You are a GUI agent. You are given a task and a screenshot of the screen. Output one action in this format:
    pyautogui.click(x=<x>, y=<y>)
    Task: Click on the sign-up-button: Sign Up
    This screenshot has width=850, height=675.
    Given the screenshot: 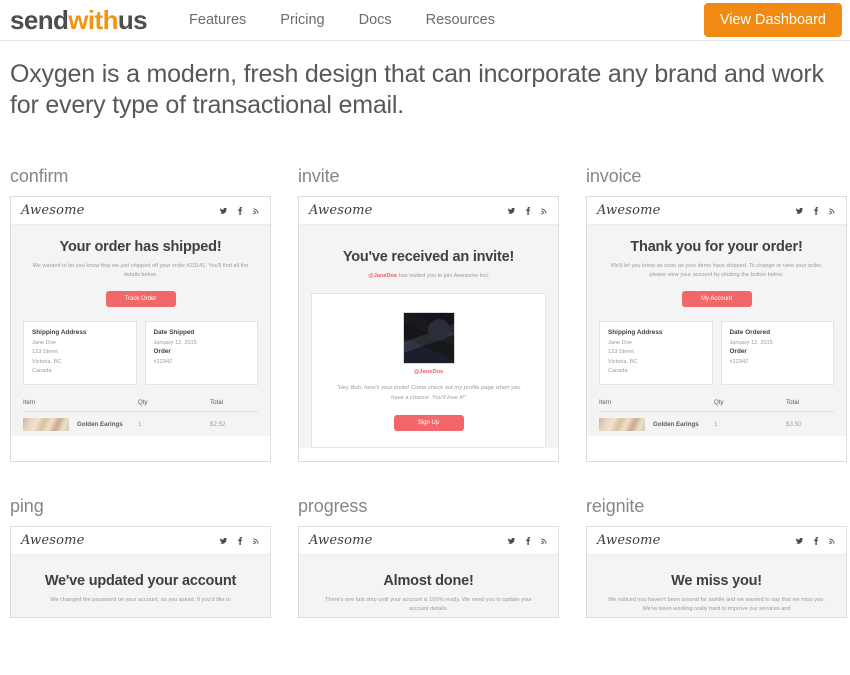 What is the action you would take?
    pyautogui.click(x=428, y=422)
    